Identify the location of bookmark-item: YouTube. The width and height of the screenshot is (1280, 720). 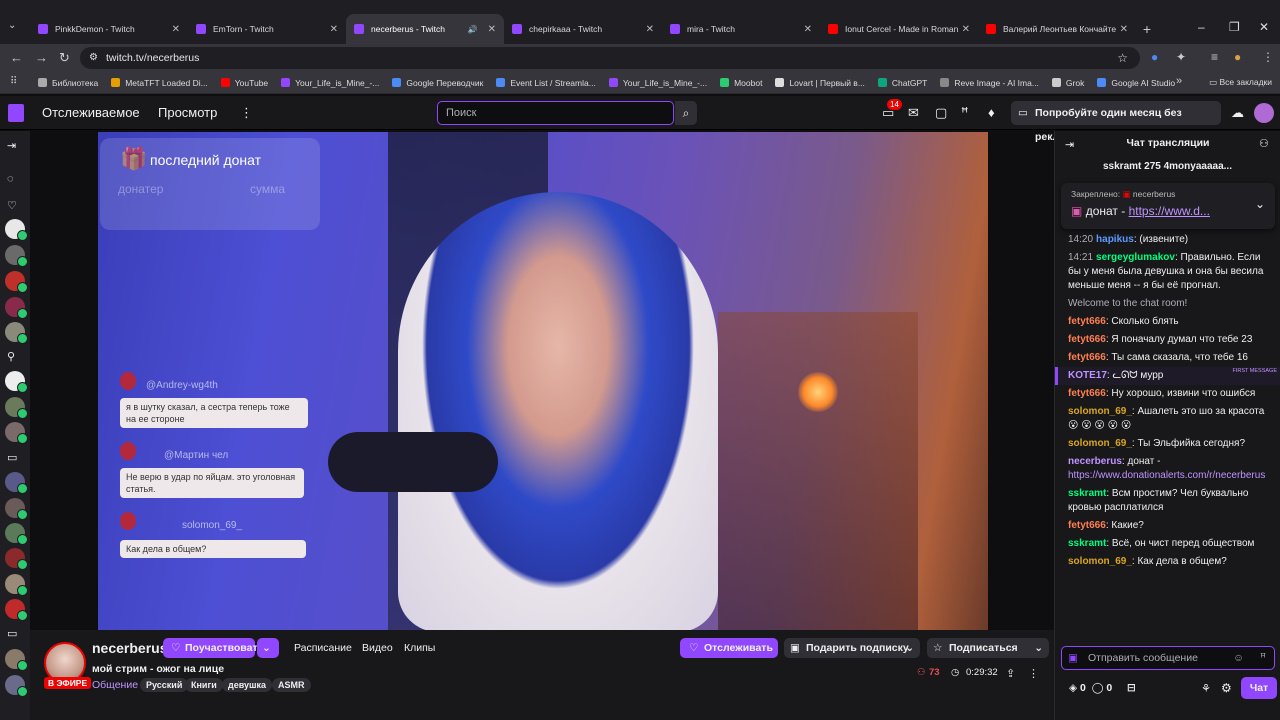
(244, 83).